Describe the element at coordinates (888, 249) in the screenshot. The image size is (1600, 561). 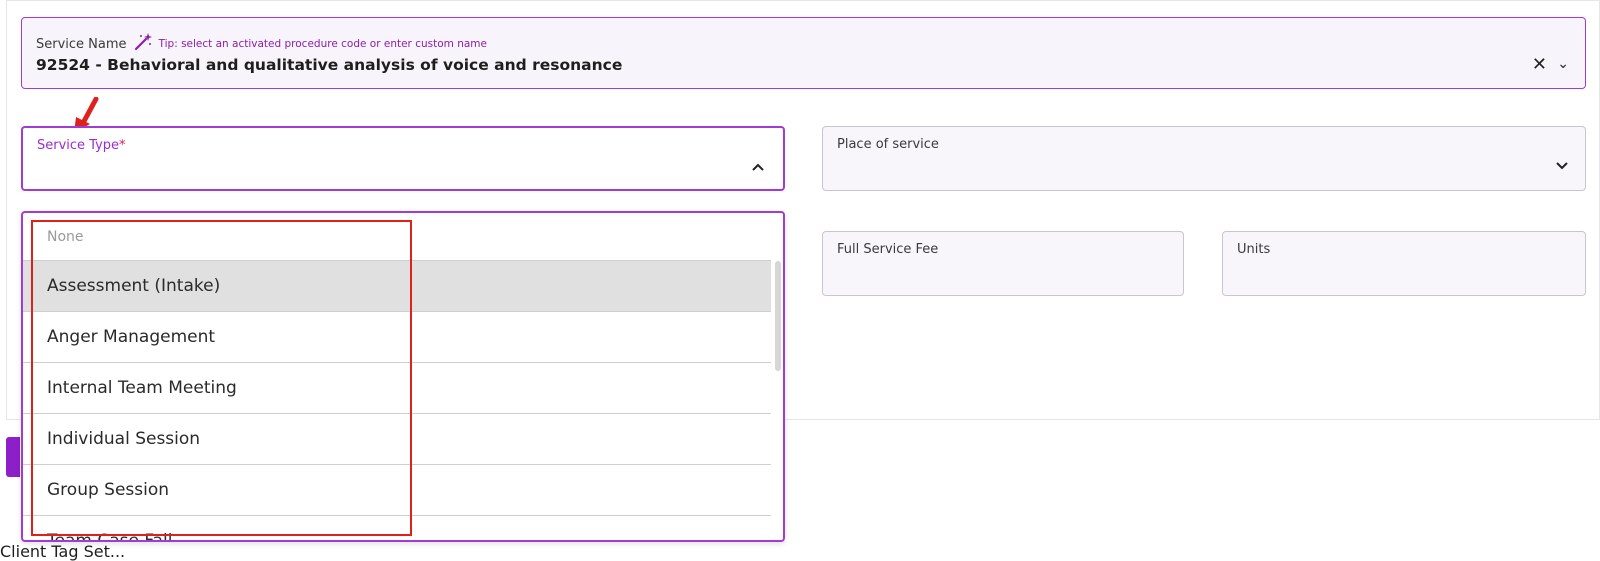
I see `full-service-fee-label: Full Service Fee` at that location.